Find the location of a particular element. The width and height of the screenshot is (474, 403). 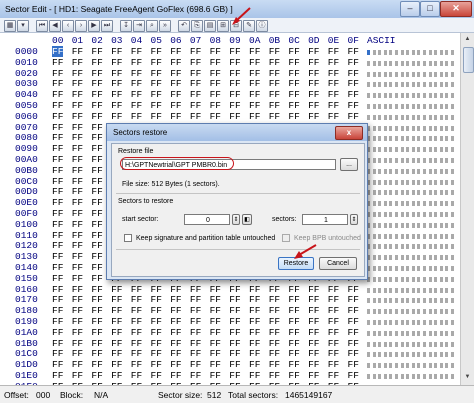

start-sector-pick-icon: ◧ is located at coordinates (247, 219).